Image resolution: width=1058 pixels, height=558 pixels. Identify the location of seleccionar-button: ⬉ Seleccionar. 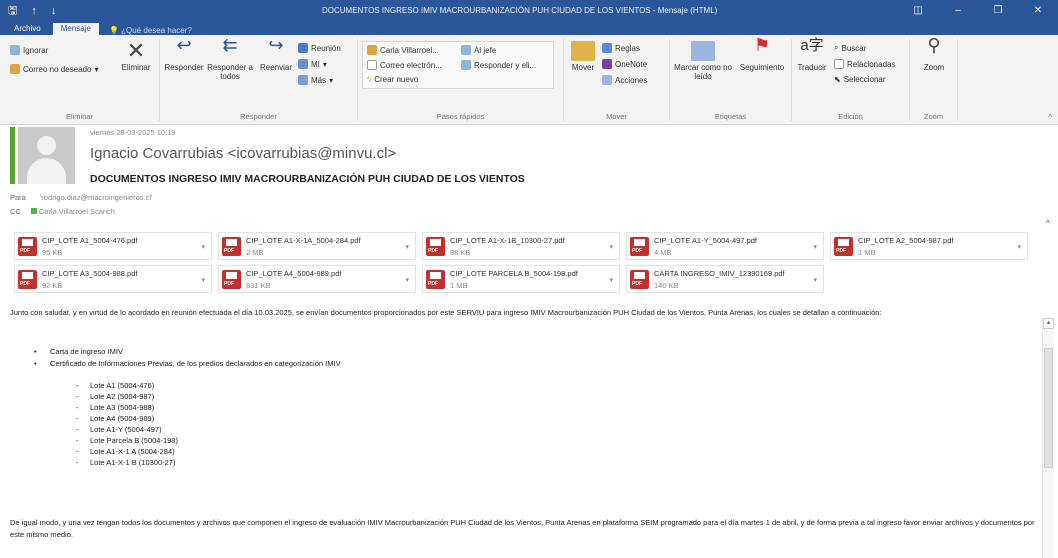
(860, 79).